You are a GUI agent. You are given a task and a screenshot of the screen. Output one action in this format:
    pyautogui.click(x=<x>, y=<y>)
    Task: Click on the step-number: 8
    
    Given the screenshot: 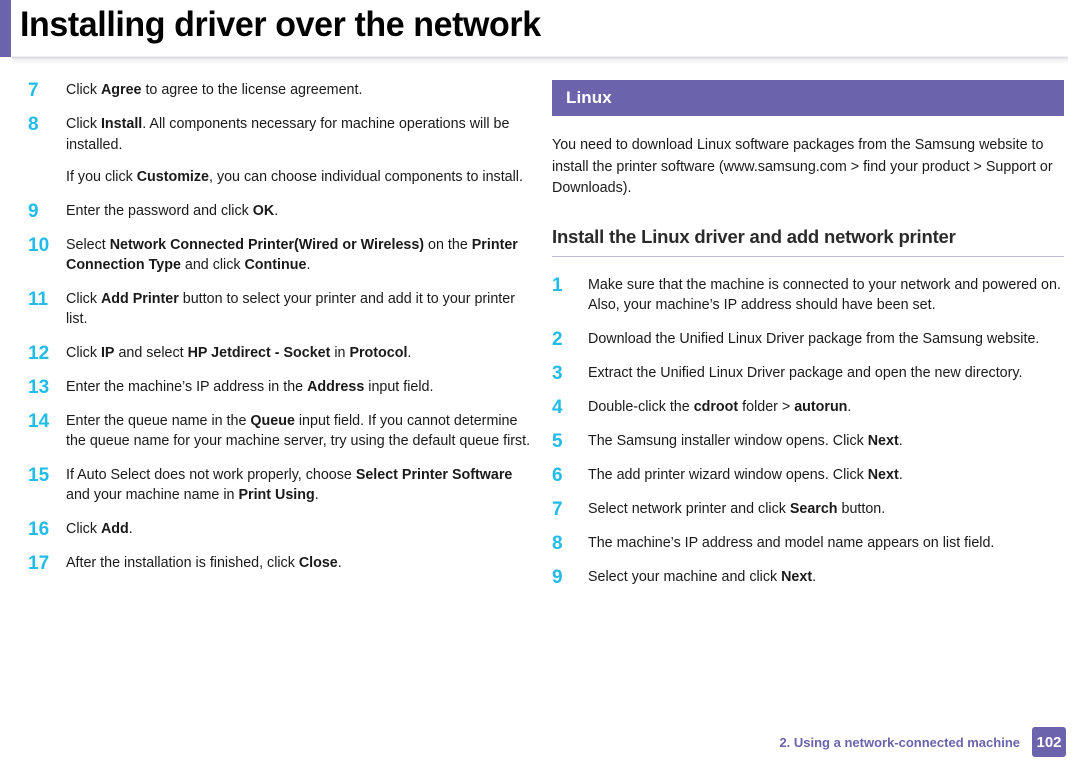 What is the action you would take?
    pyautogui.click(x=33, y=124)
    